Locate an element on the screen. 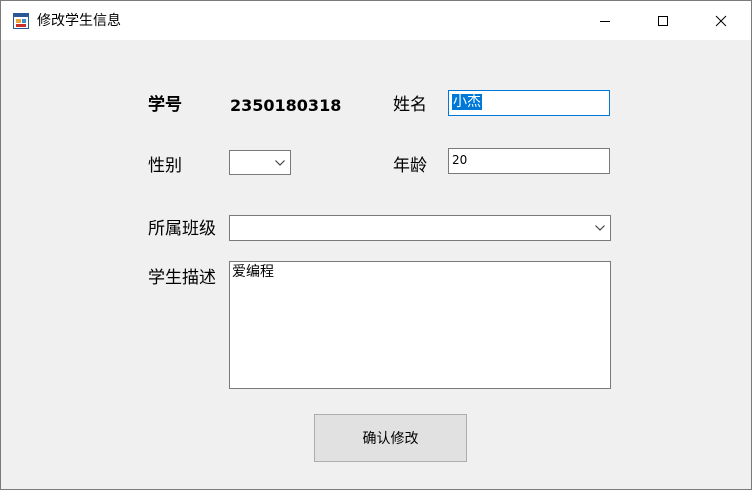  maximize-button is located at coordinates (663, 20).